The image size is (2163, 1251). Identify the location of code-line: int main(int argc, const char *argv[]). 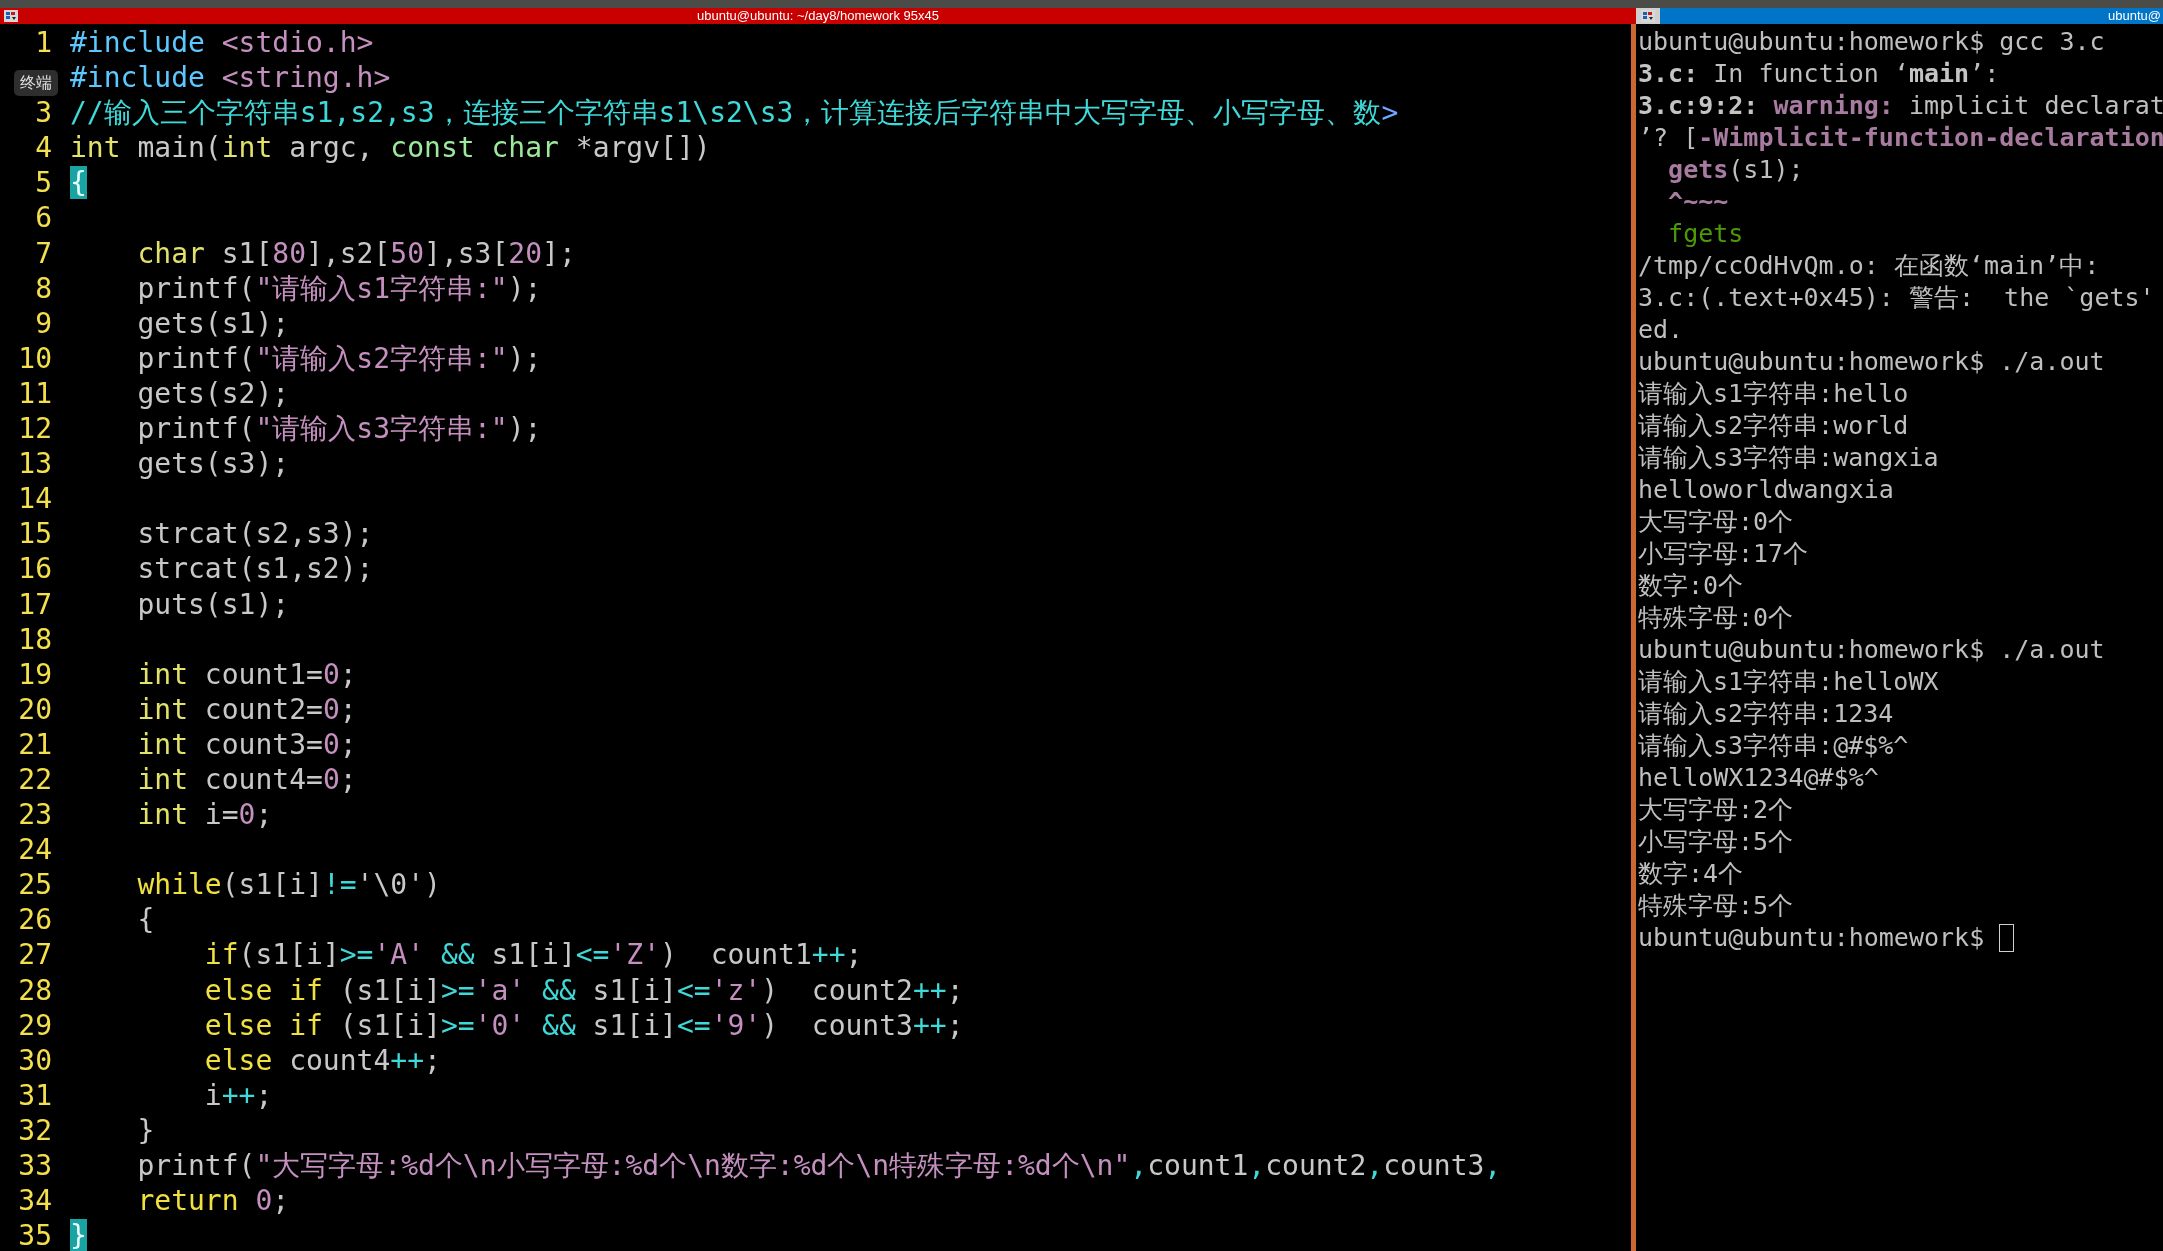
(391, 148).